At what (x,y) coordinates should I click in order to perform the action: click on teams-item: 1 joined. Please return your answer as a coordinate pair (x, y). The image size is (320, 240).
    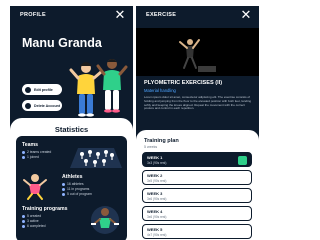
    Looking at the image, I should click on (30, 157).